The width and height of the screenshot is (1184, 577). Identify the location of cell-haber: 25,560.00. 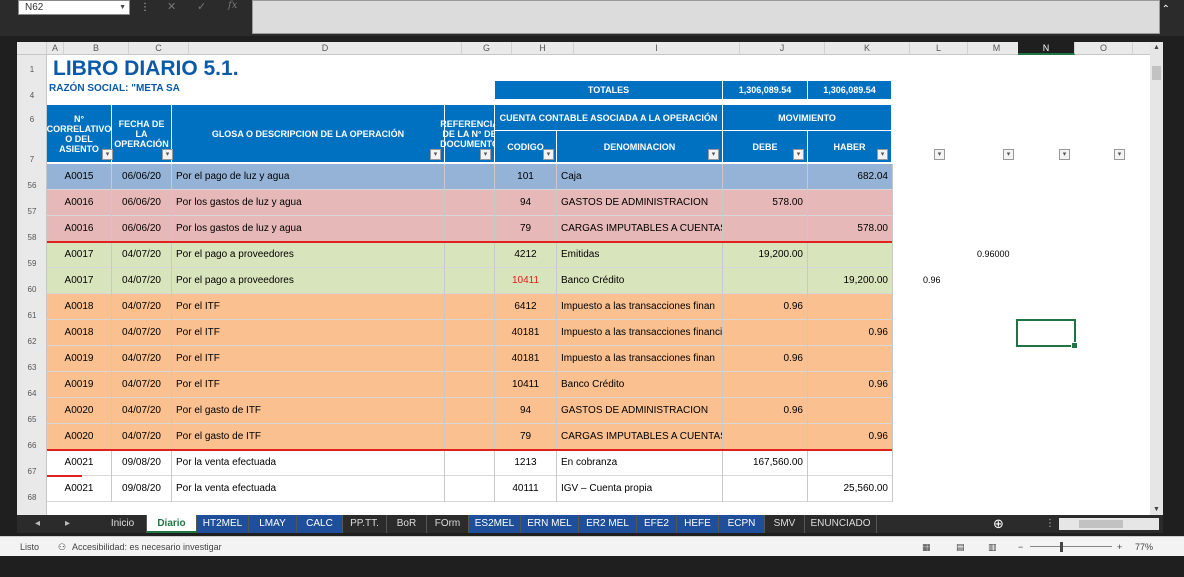
(850, 489).